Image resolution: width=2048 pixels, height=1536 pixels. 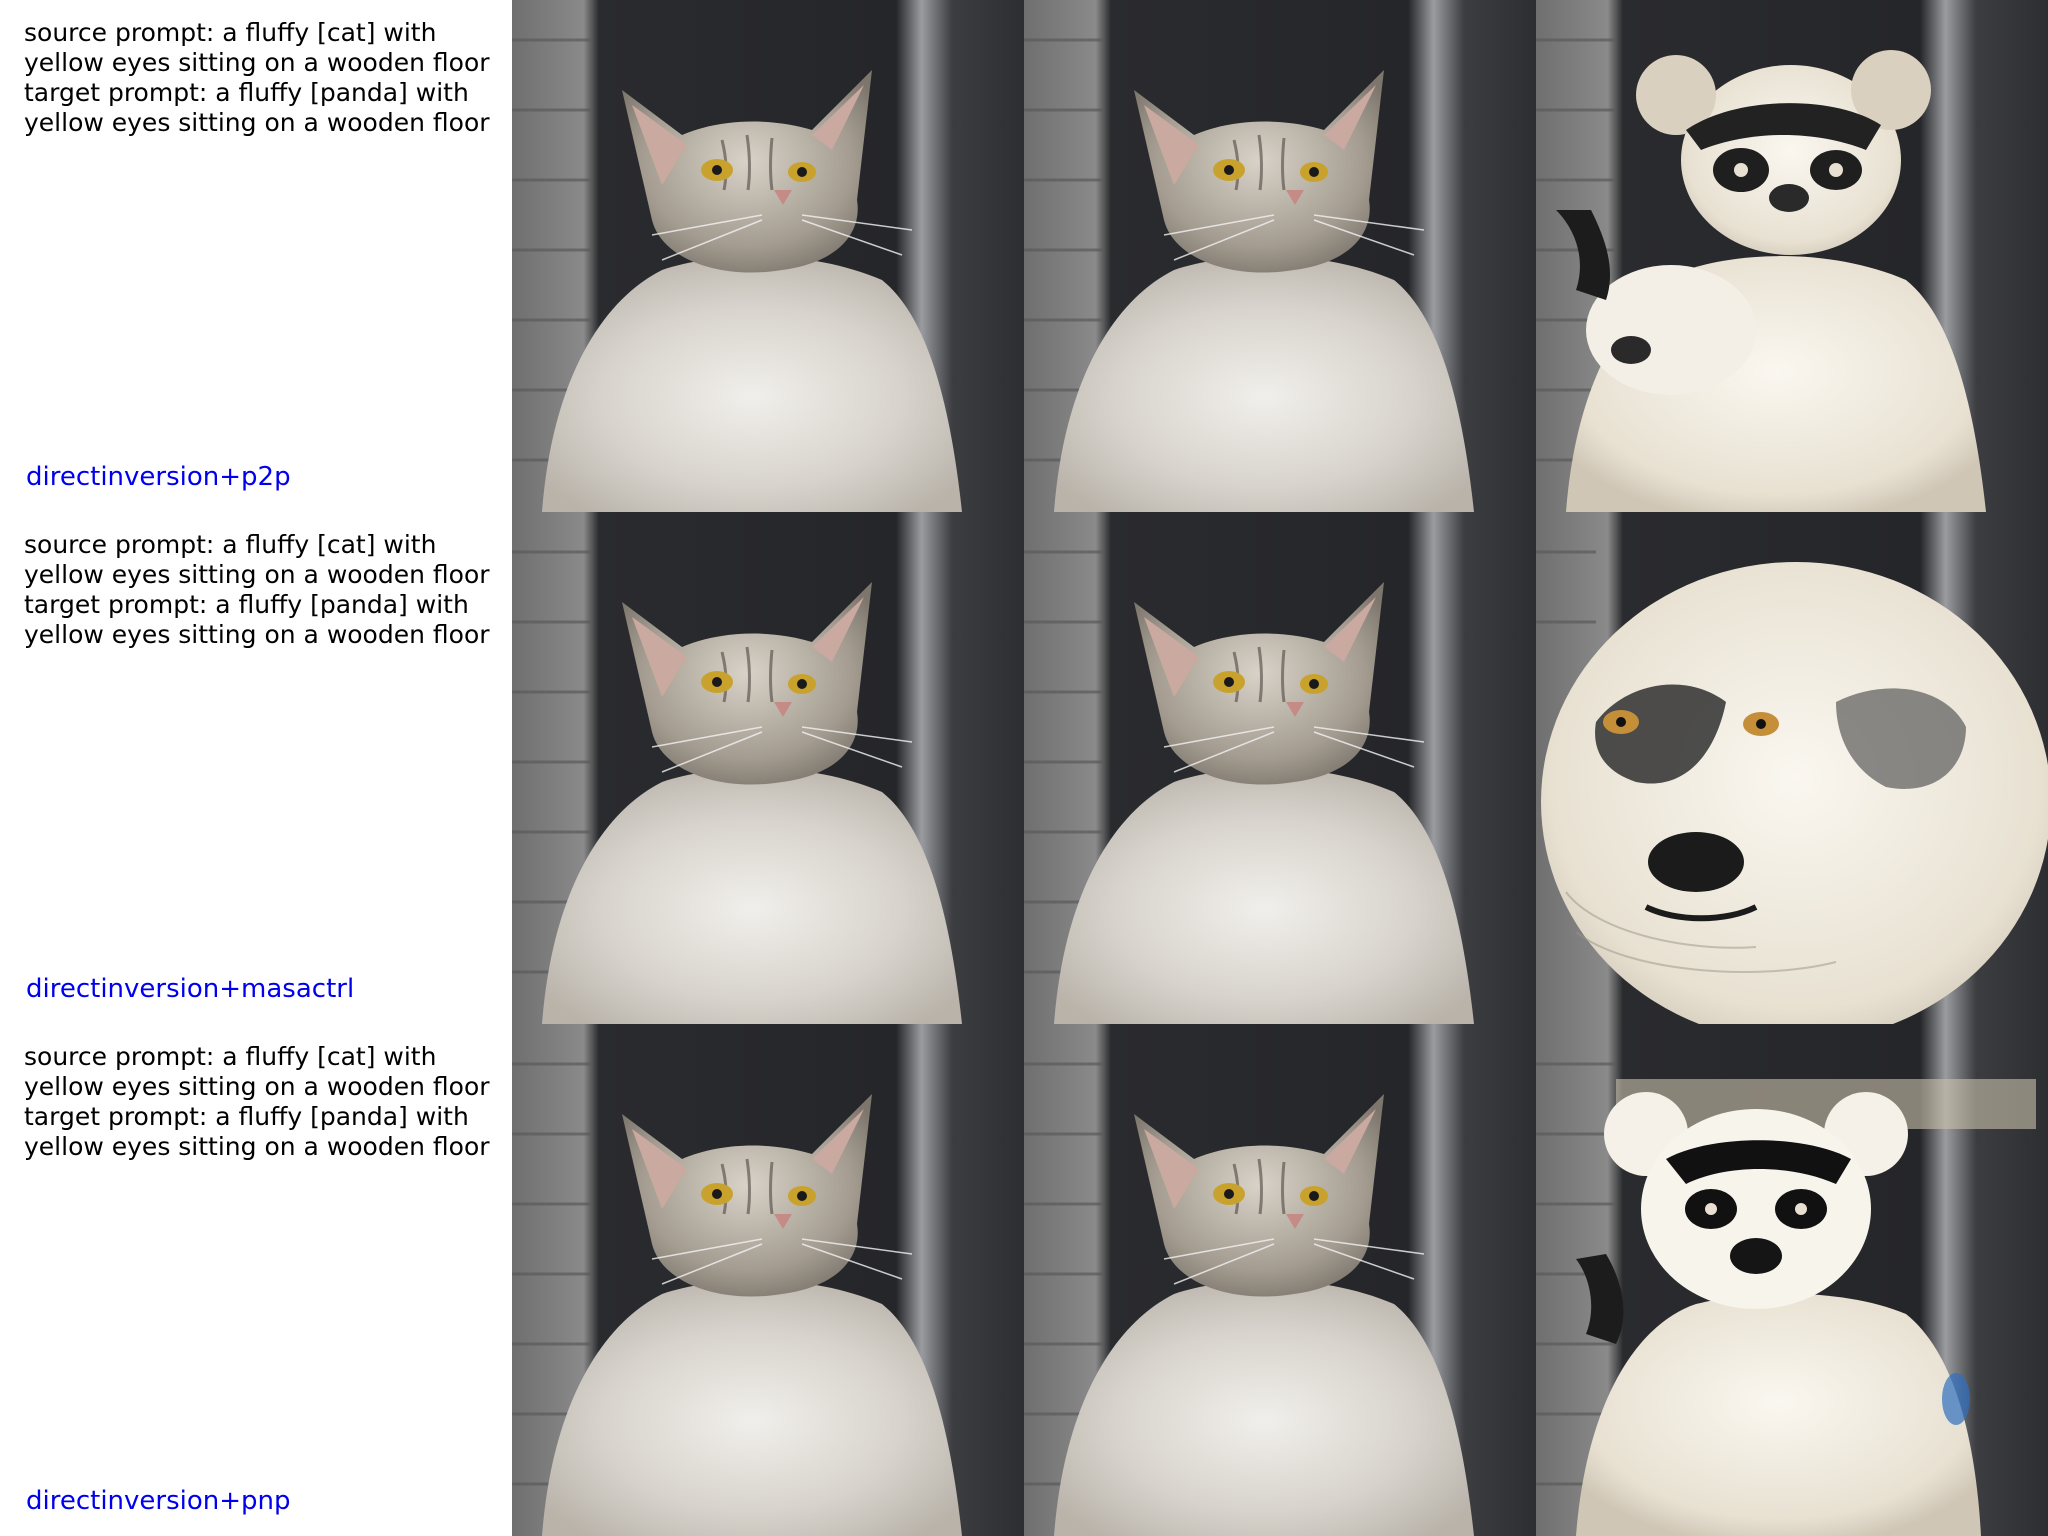 I want to click on method-label: directinversion+masactrl, so click(x=190, y=989).